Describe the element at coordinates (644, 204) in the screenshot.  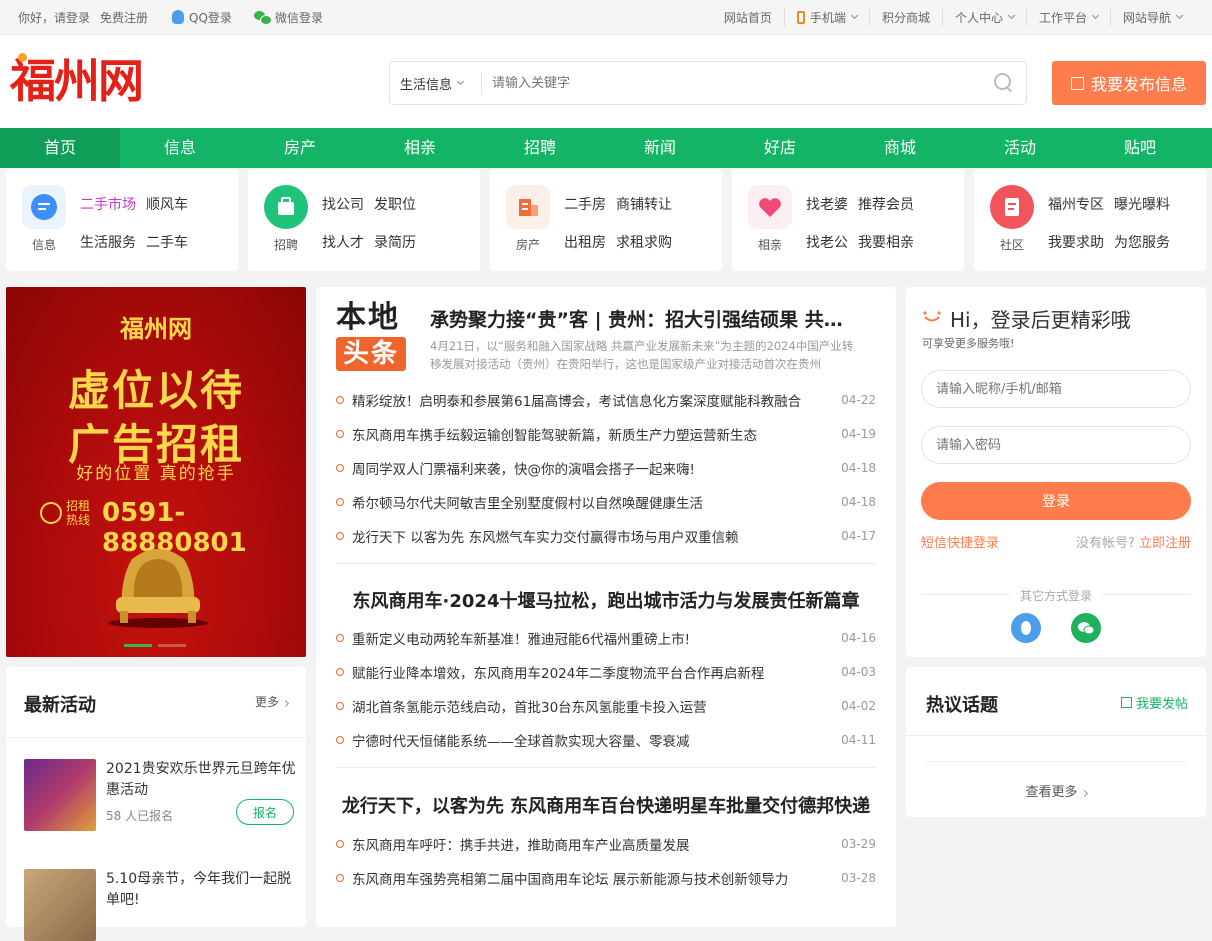
I see `link-shop-transfer: 商铺转让` at that location.